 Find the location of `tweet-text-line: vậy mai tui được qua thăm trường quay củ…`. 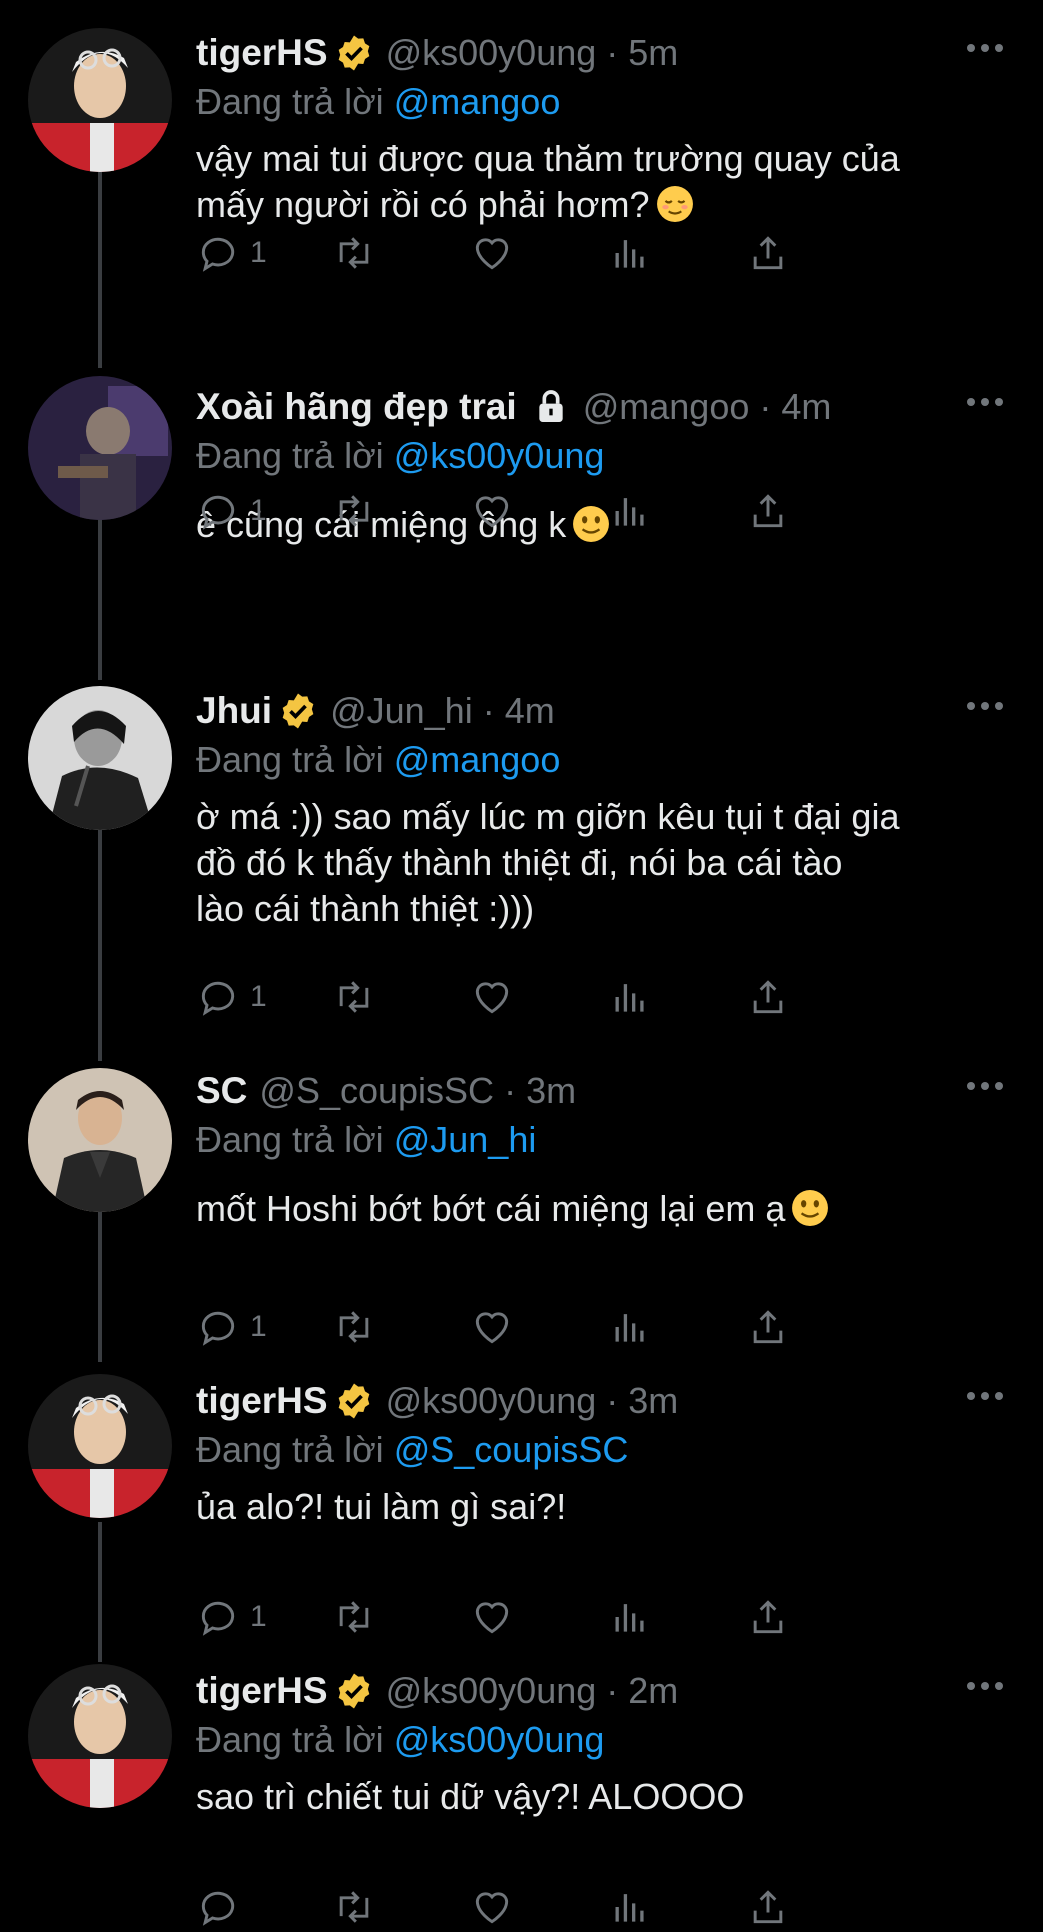

tweet-text-line: vậy mai tui được qua thăm trường quay củ… is located at coordinates (548, 158).